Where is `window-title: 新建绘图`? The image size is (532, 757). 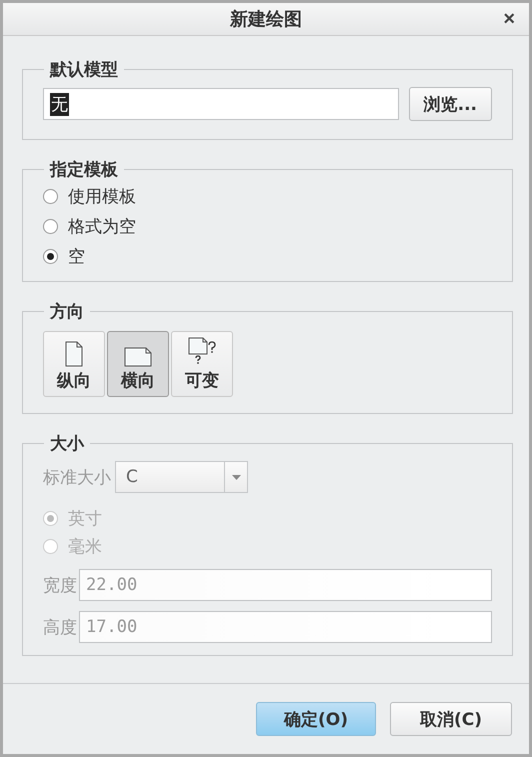
window-title: 新建绘图 is located at coordinates (266, 19).